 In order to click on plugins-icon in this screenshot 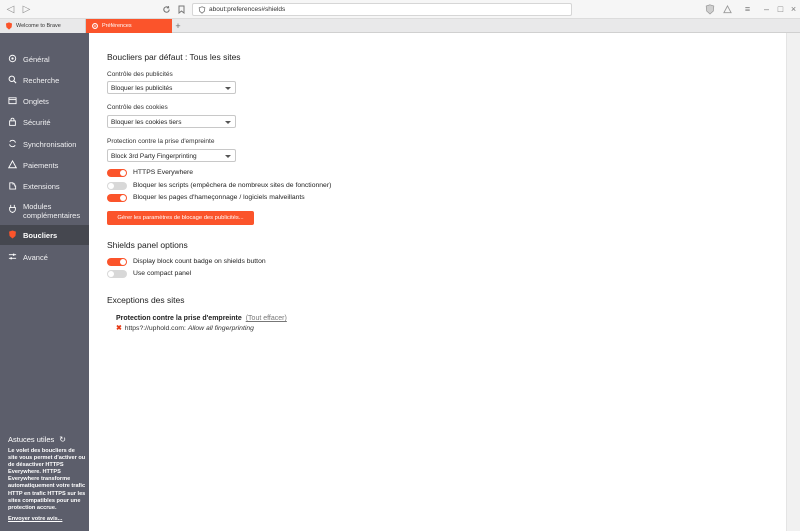, I will do `click(12, 208)`.